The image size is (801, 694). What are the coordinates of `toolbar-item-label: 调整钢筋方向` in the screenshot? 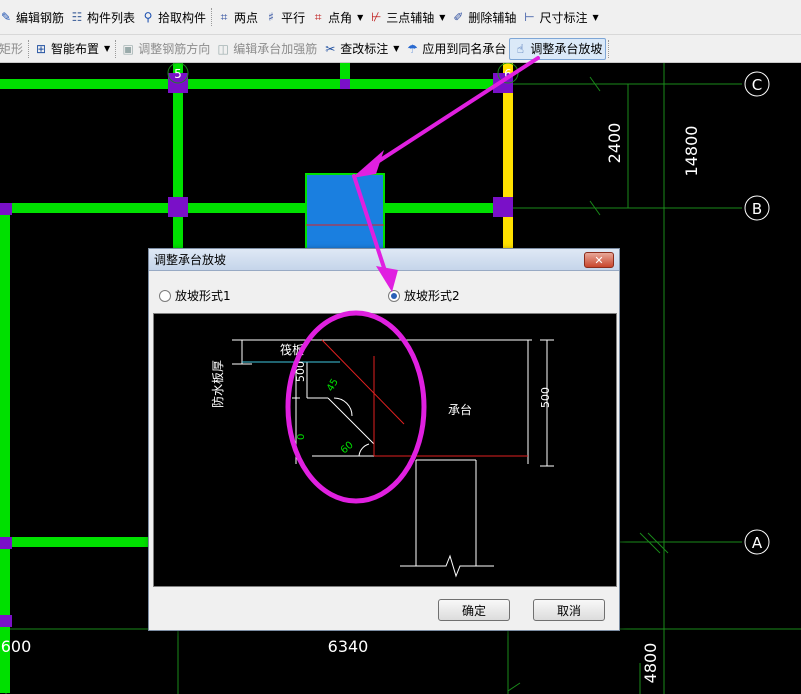 It's located at (174, 49).